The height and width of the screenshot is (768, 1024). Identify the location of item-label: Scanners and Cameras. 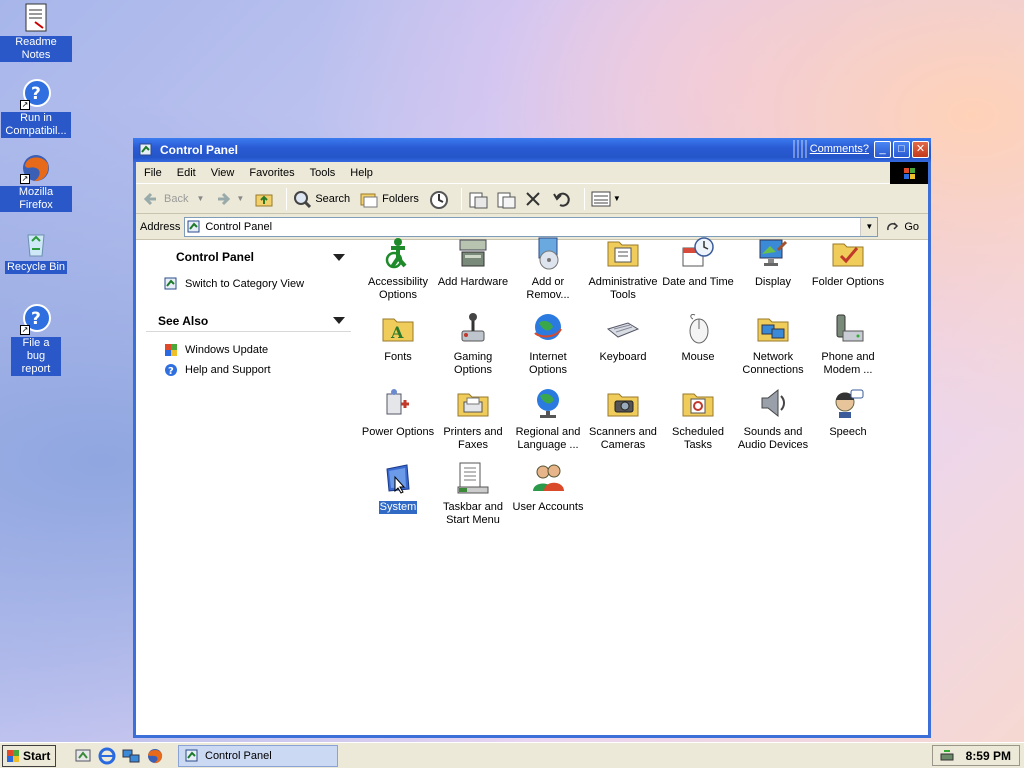
(623, 438).